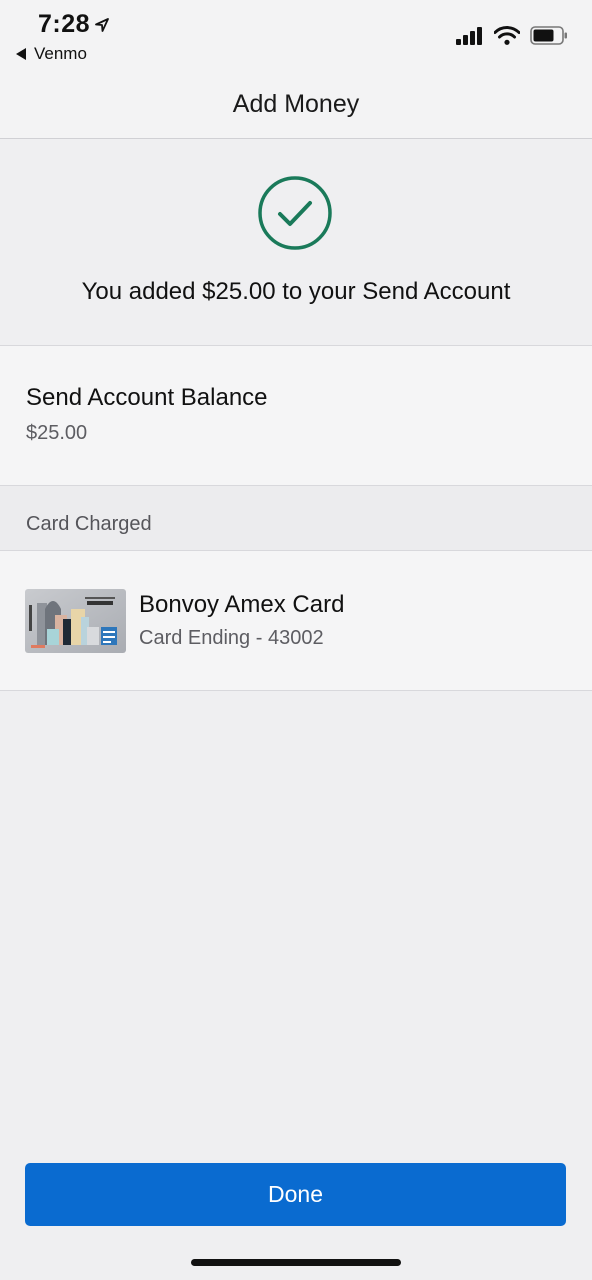  I want to click on wifi-icon, so click(507, 35).